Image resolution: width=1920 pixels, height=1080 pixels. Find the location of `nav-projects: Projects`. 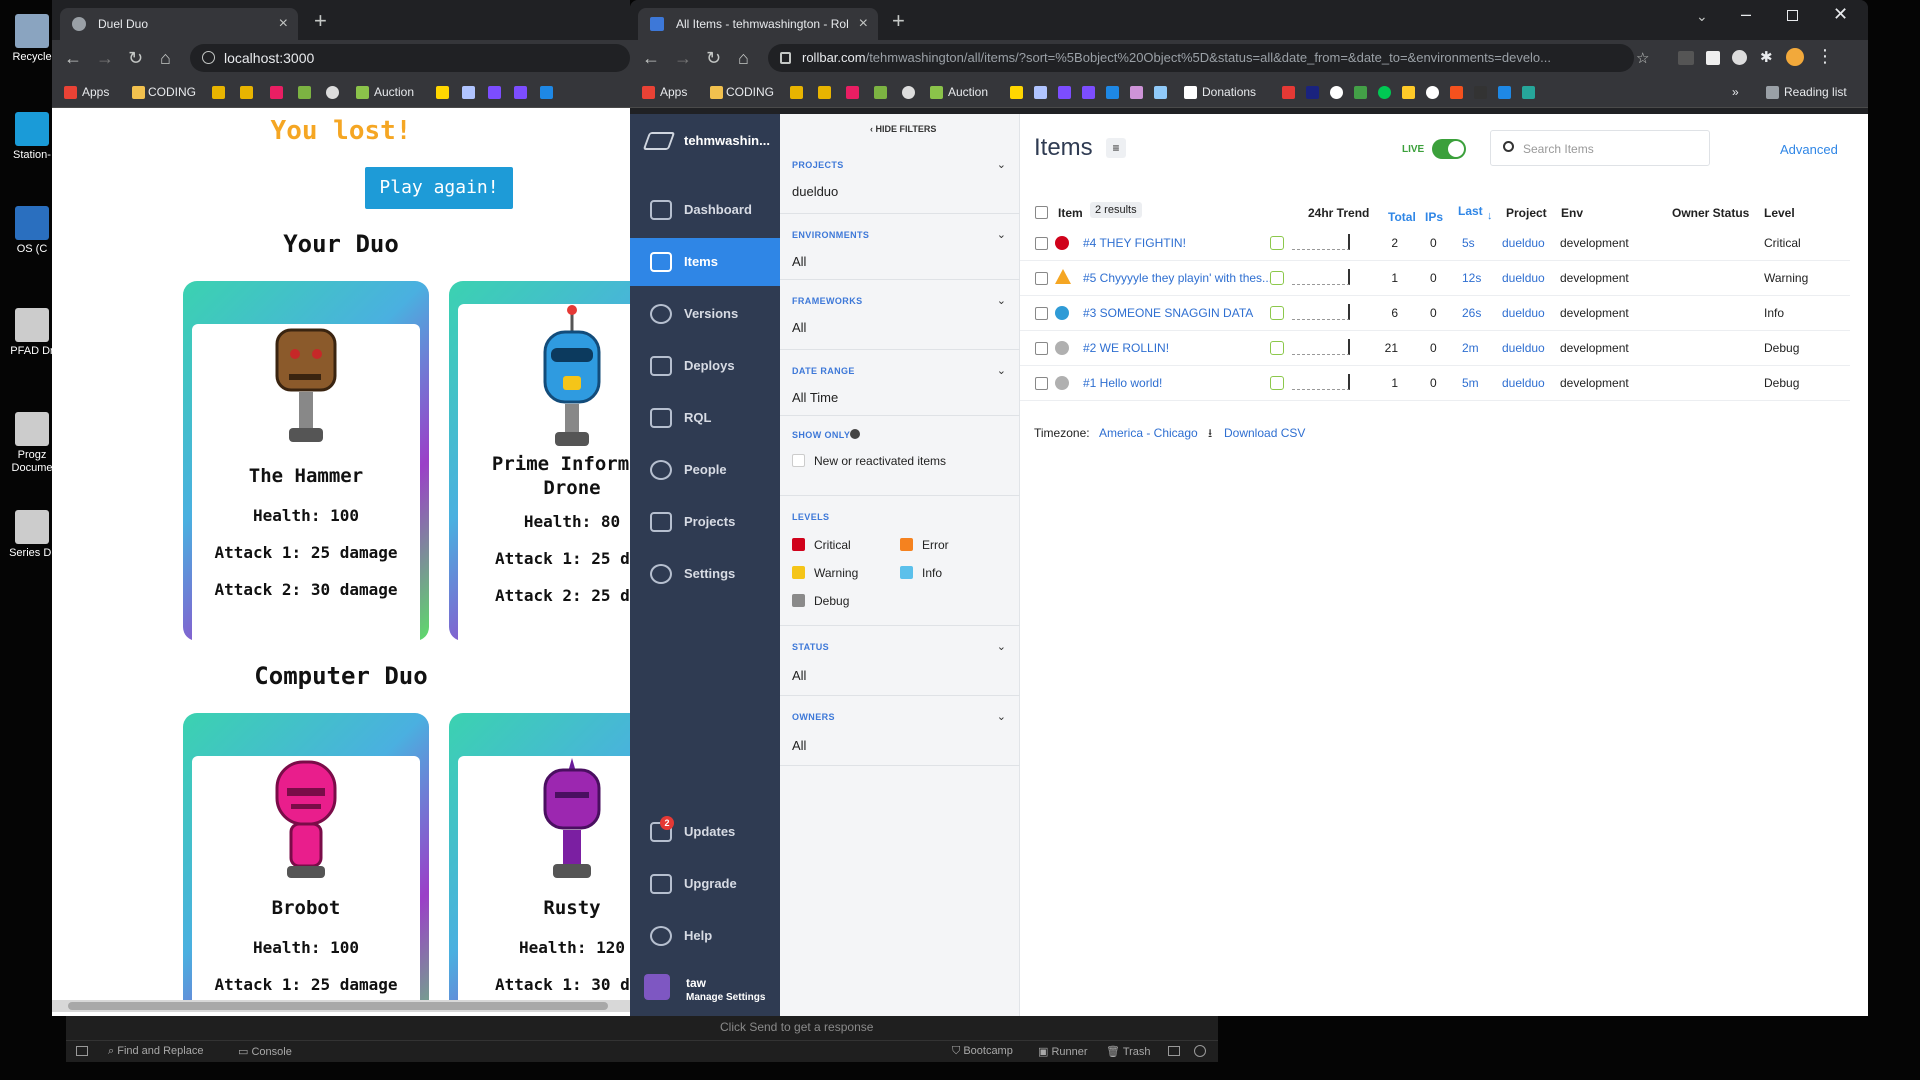

nav-projects: Projects is located at coordinates (705, 522).